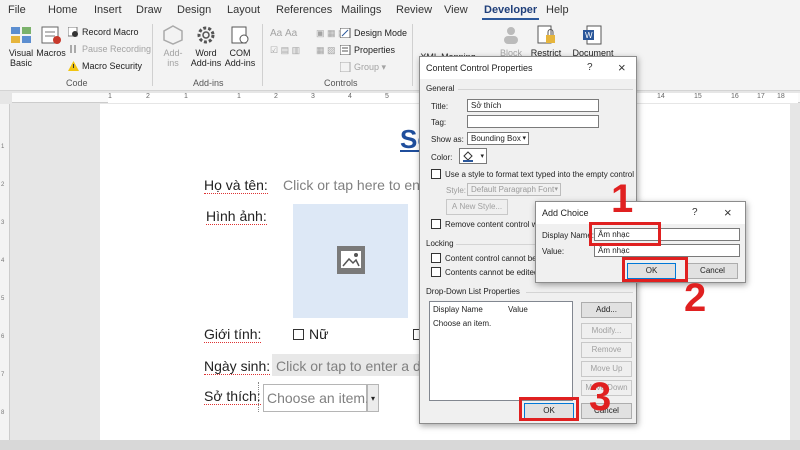 The height and width of the screenshot is (450, 800). I want to click on block-authors-button: Block, so click(511, 41).